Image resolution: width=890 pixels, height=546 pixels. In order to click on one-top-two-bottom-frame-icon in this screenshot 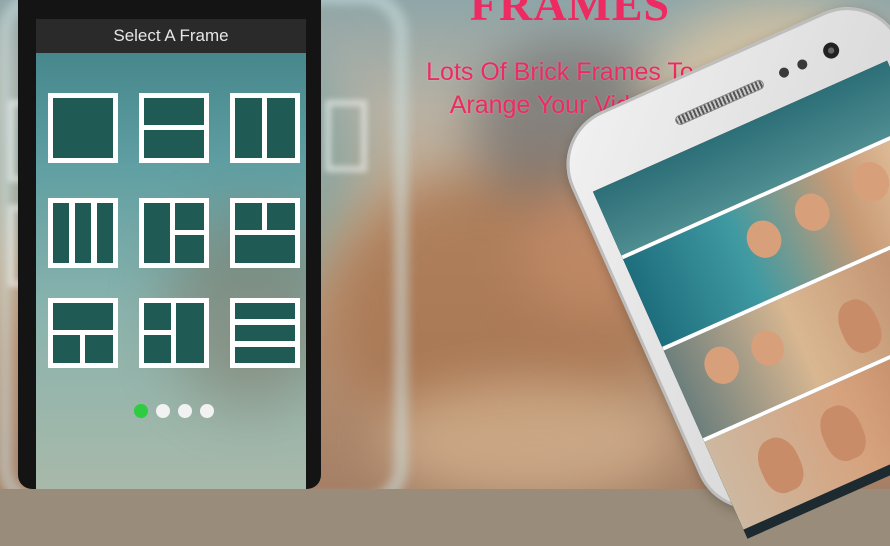, I will do `click(83, 333)`.